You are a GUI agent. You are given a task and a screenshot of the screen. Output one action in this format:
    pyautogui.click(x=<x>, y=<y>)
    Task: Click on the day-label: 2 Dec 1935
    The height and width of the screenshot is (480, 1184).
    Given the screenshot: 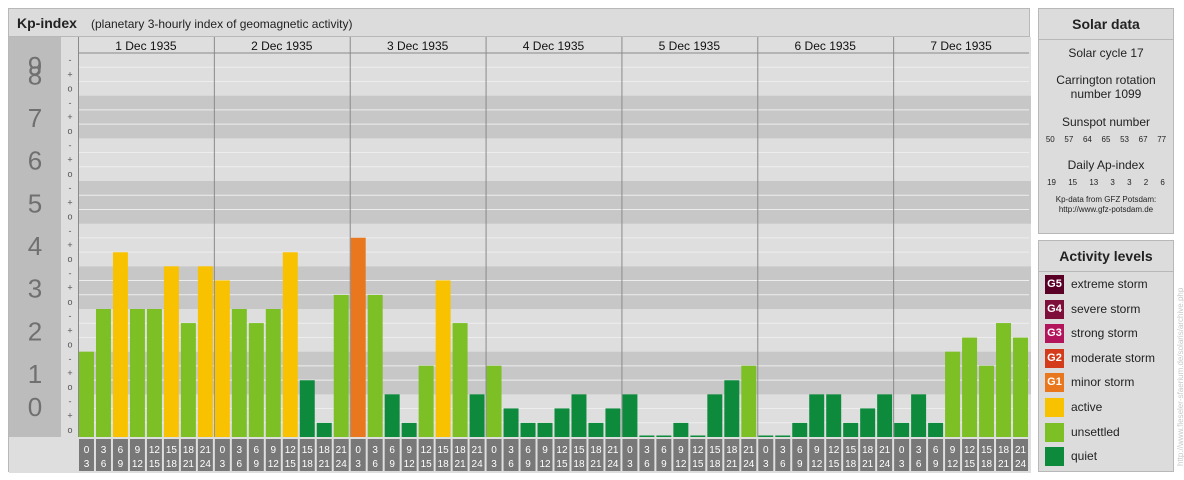 What is the action you would take?
    pyautogui.click(x=282, y=46)
    